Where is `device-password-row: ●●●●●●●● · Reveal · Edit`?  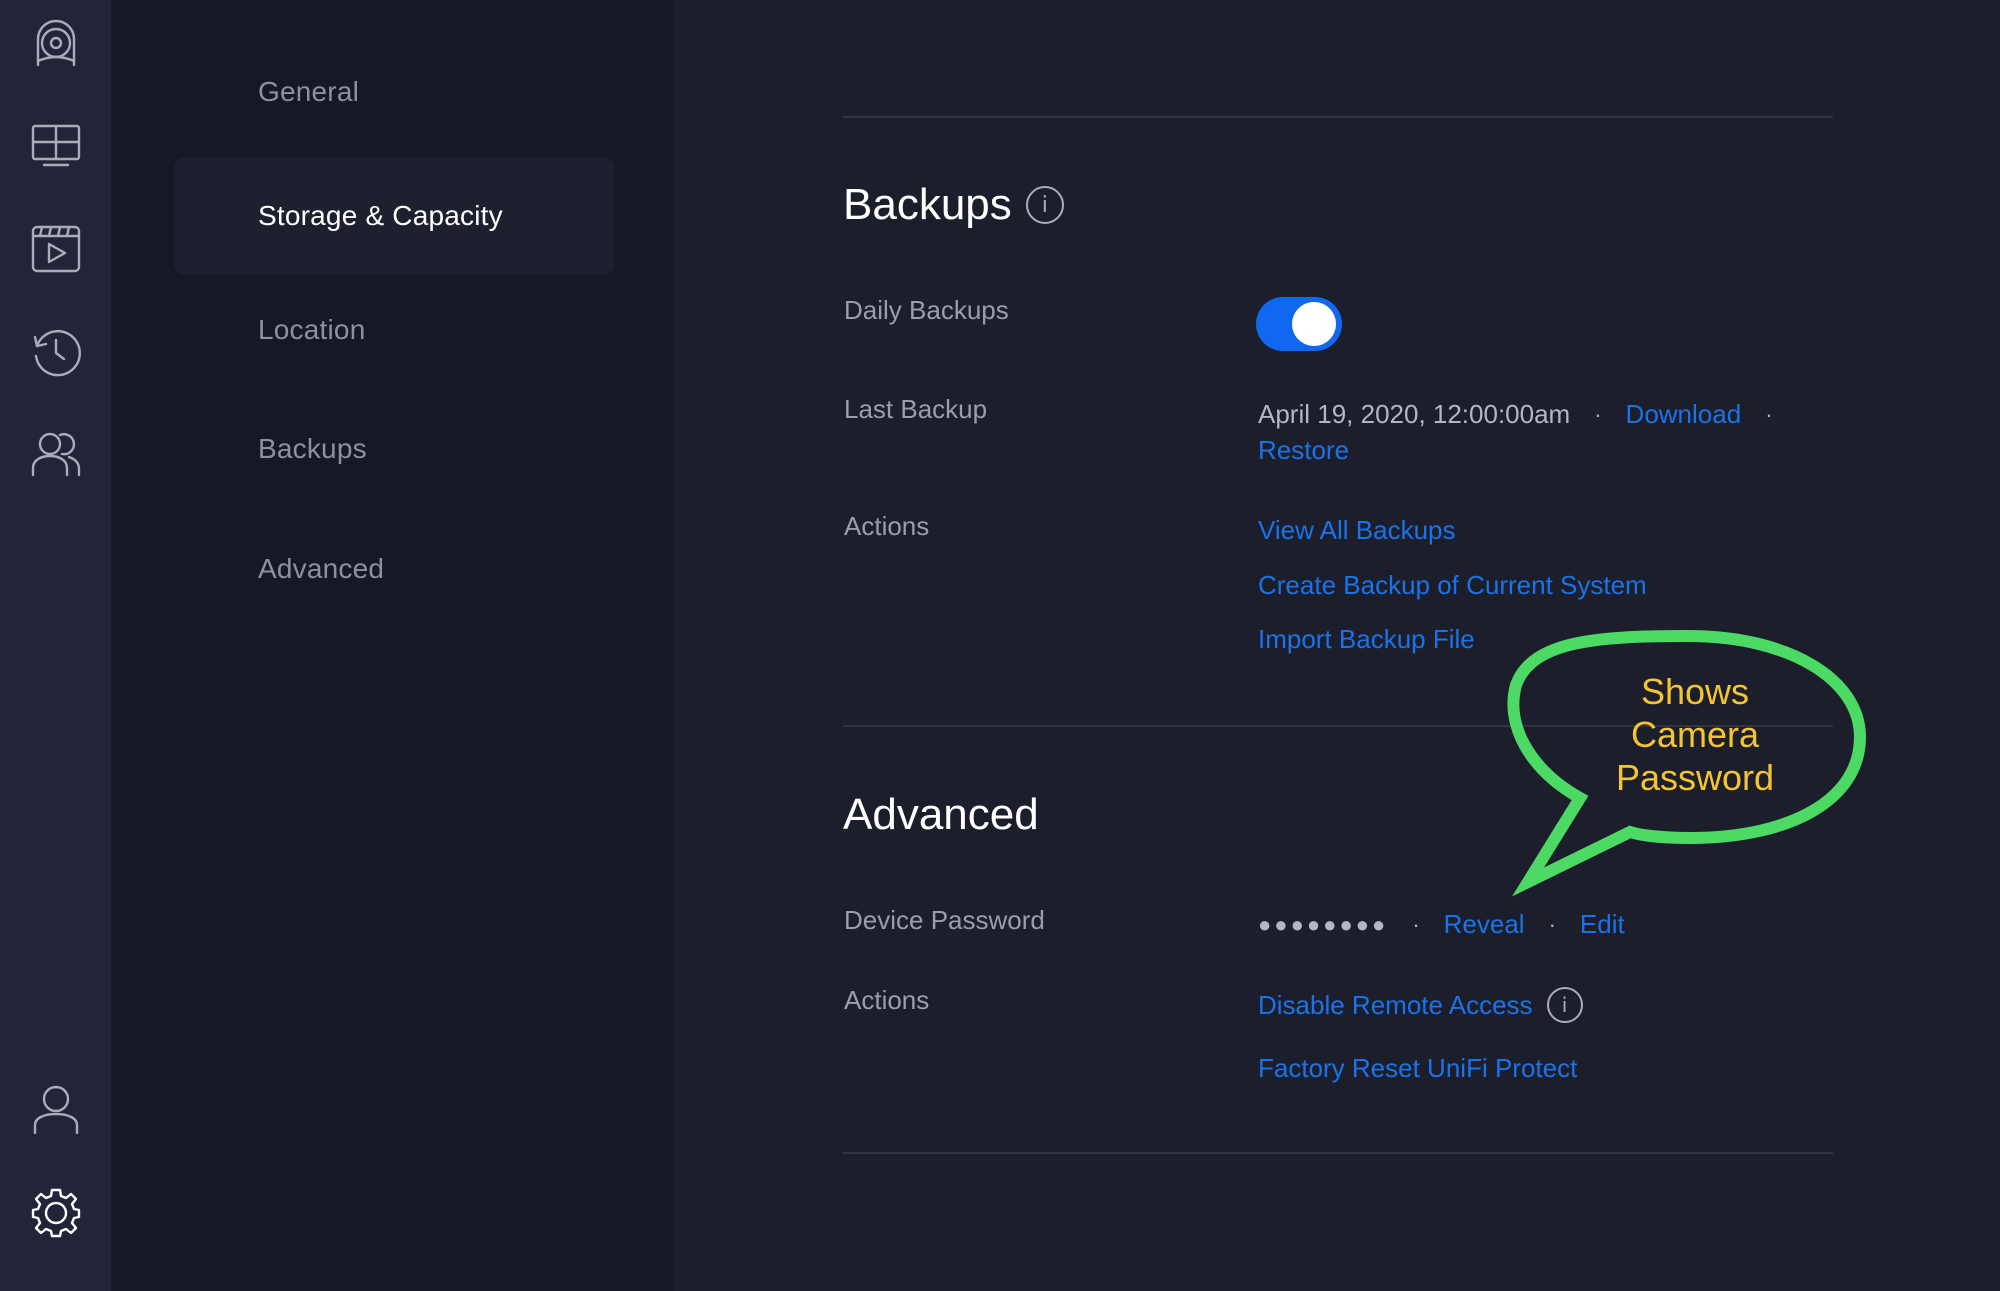
device-password-row: ●●●●●●●● · Reveal · Edit is located at coordinates (1441, 924).